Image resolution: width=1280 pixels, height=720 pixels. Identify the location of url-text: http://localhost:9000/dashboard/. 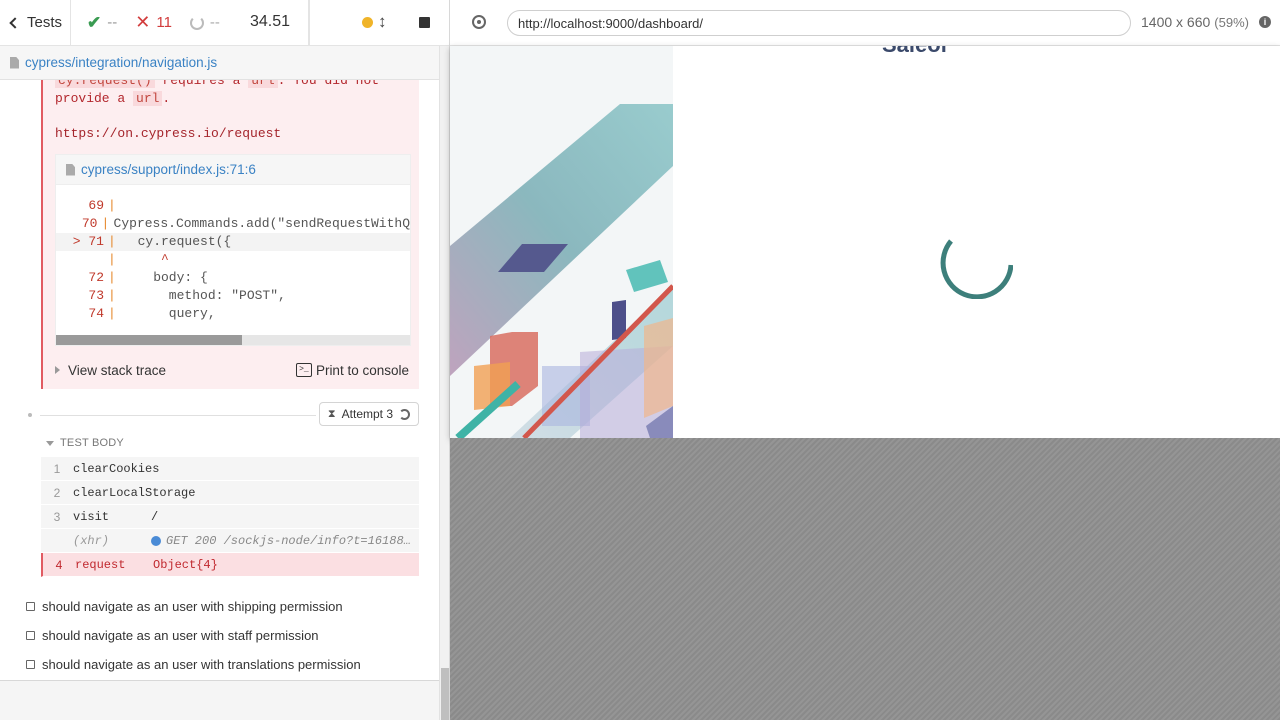
(611, 23).